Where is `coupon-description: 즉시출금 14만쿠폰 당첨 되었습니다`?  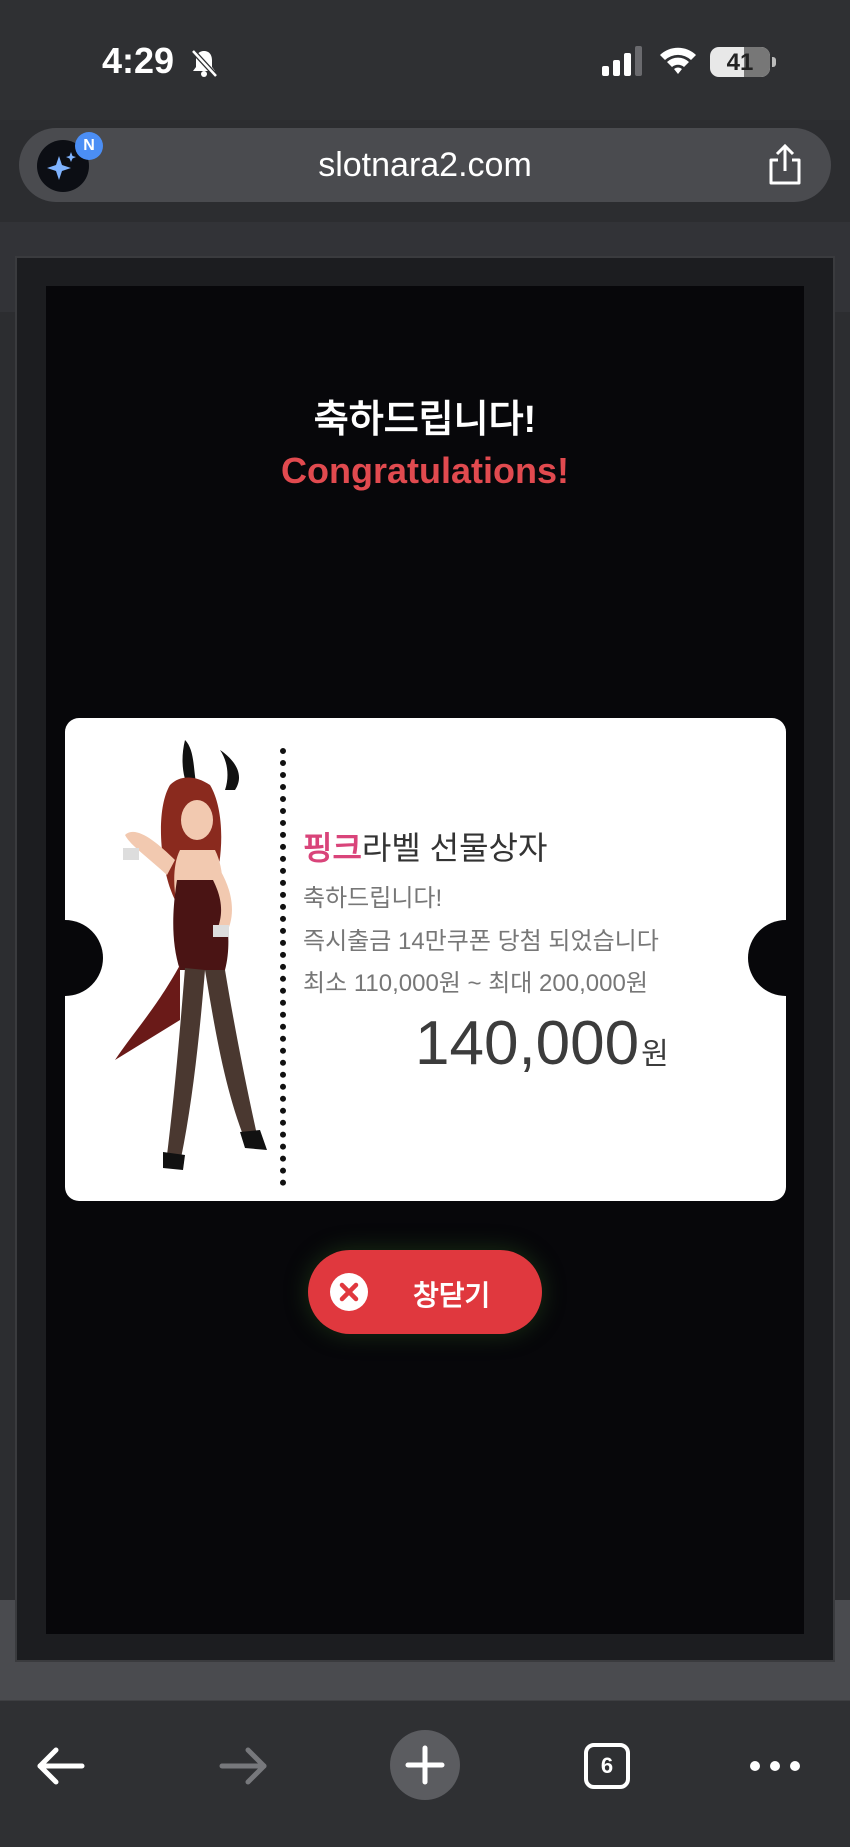
coupon-description: 즉시출금 14만쿠폰 당첨 되었습니다 is located at coordinates (481, 941).